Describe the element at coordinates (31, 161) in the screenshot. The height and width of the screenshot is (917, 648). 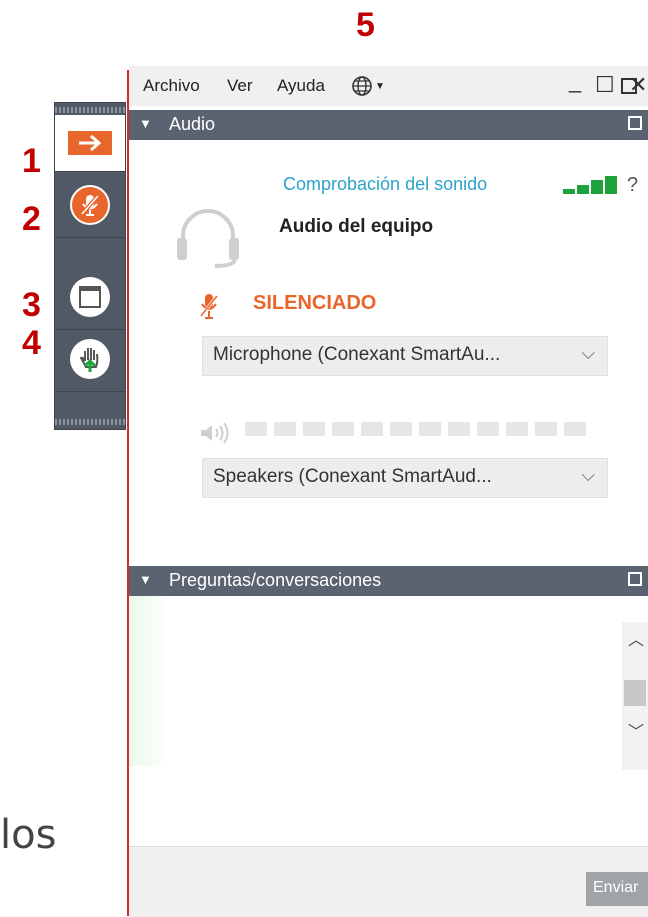
I see `callout-1: 1` at that location.